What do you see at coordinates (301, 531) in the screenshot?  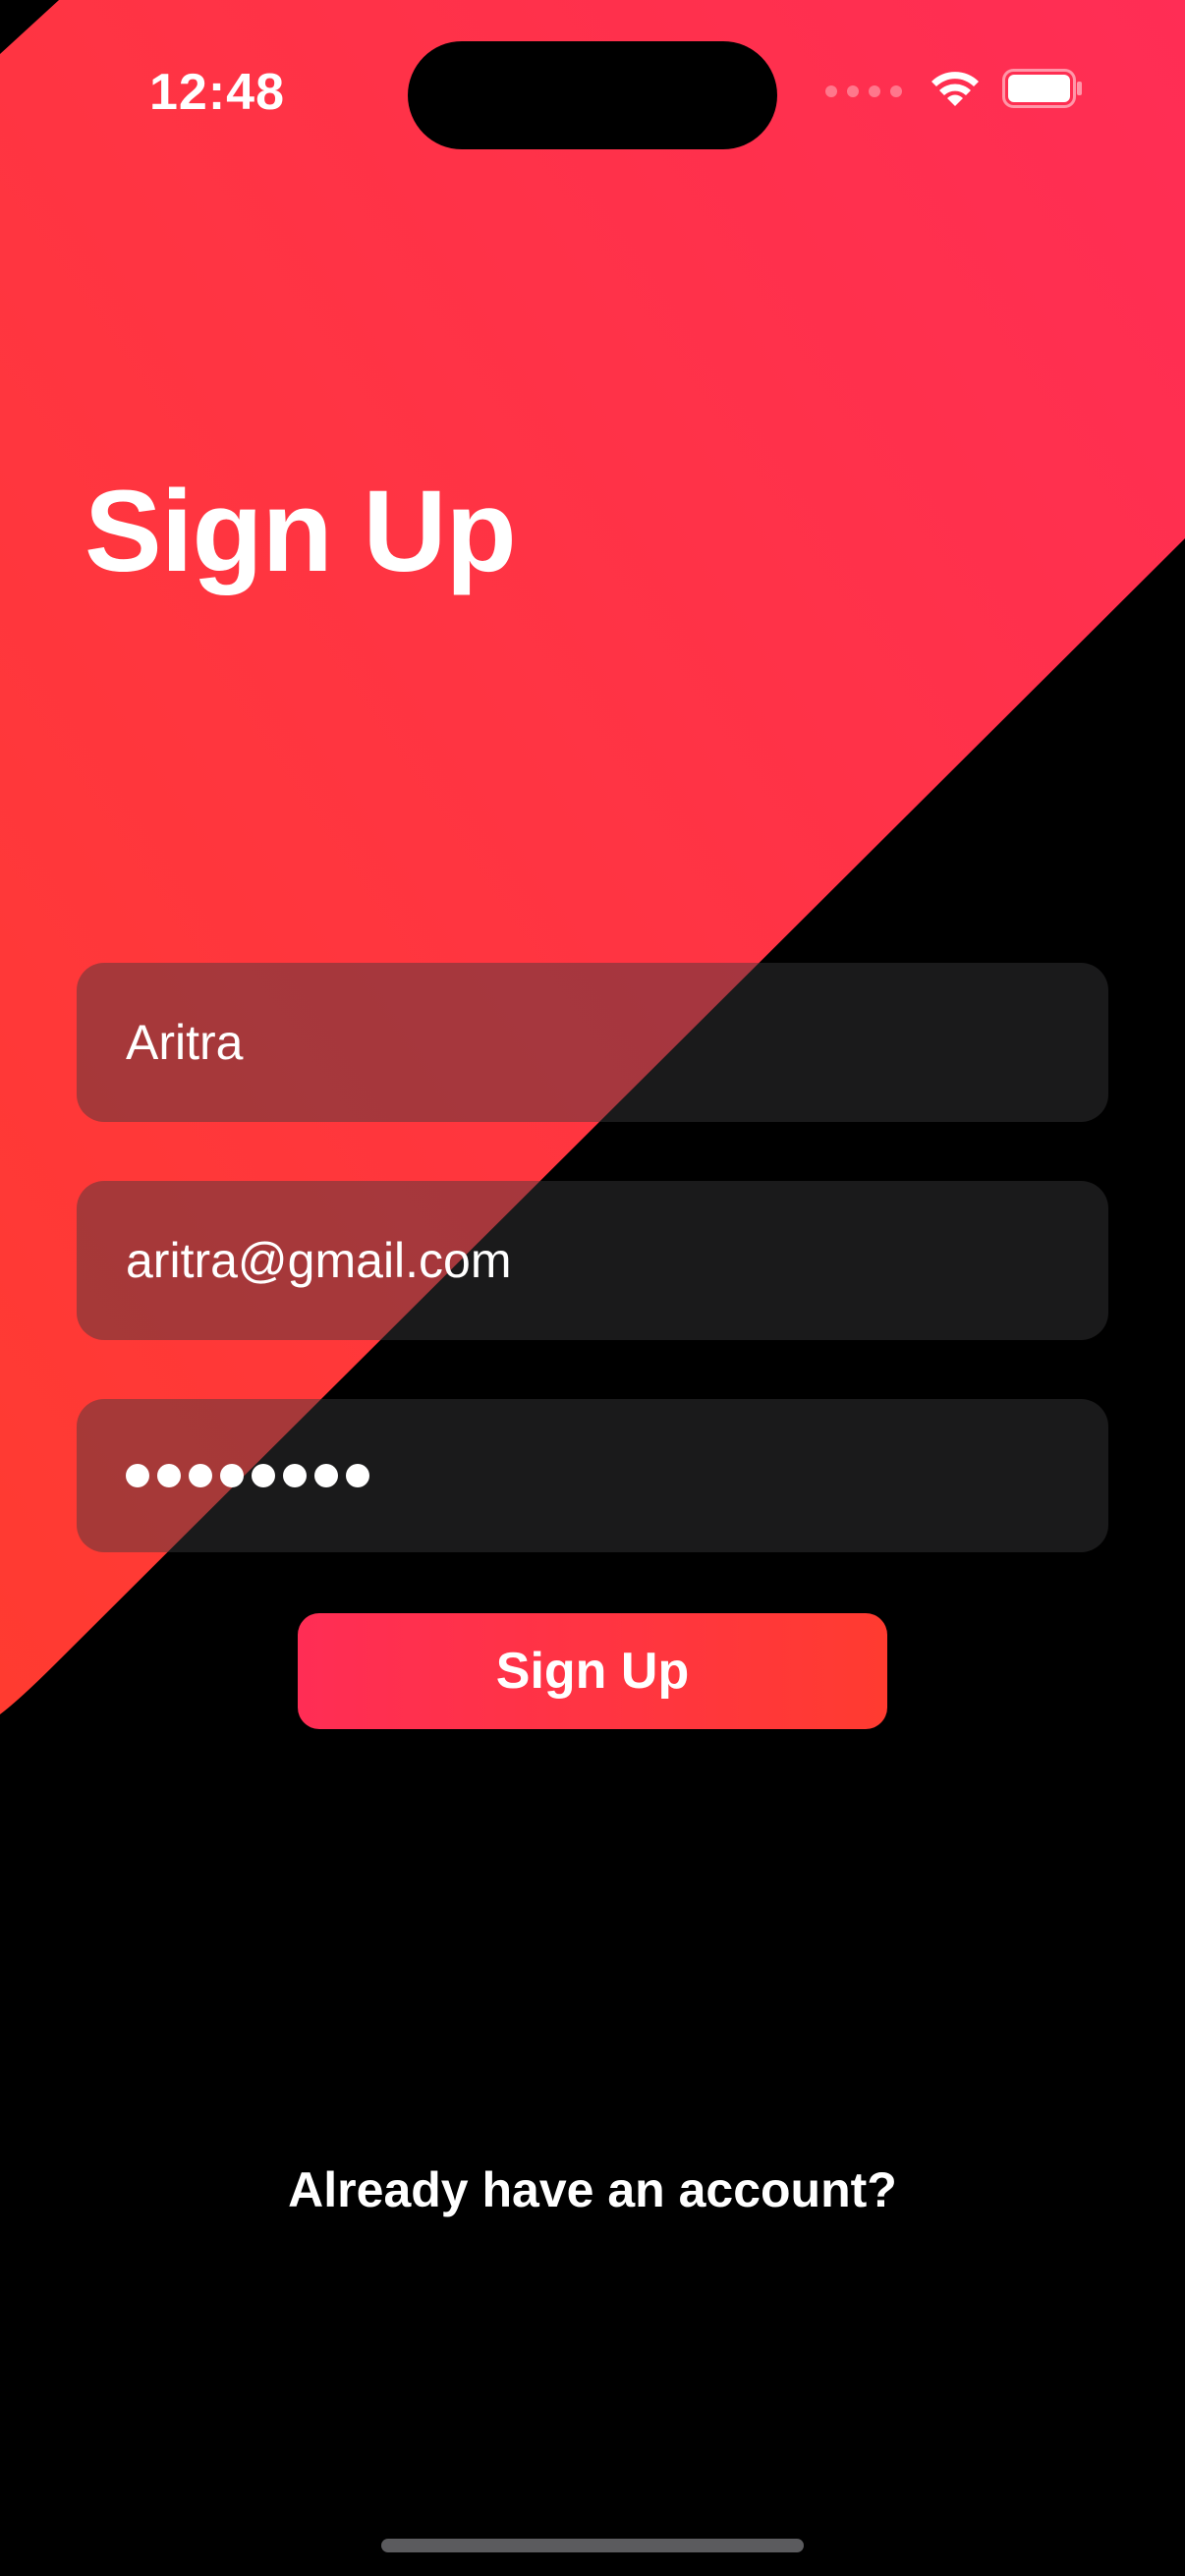 I see `page-title: Sign Up` at bounding box center [301, 531].